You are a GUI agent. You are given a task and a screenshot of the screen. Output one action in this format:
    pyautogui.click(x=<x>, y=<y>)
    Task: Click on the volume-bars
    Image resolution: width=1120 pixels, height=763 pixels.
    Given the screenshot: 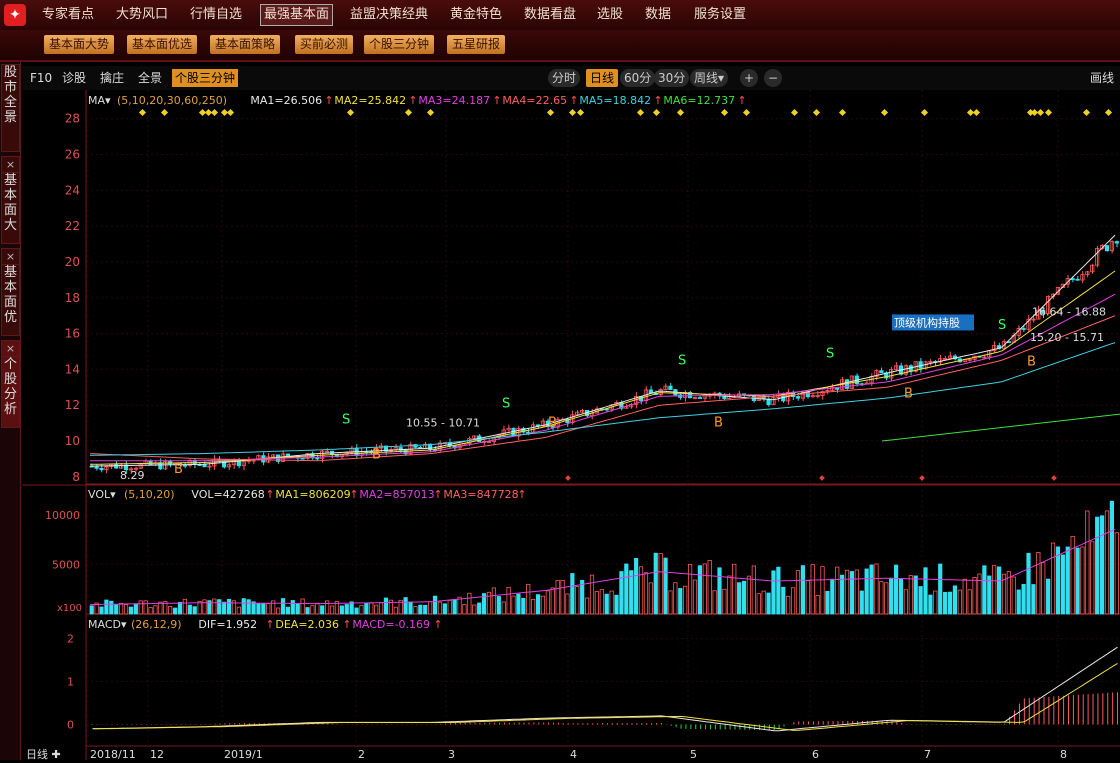 What is the action you would take?
    pyautogui.click(x=604, y=557)
    